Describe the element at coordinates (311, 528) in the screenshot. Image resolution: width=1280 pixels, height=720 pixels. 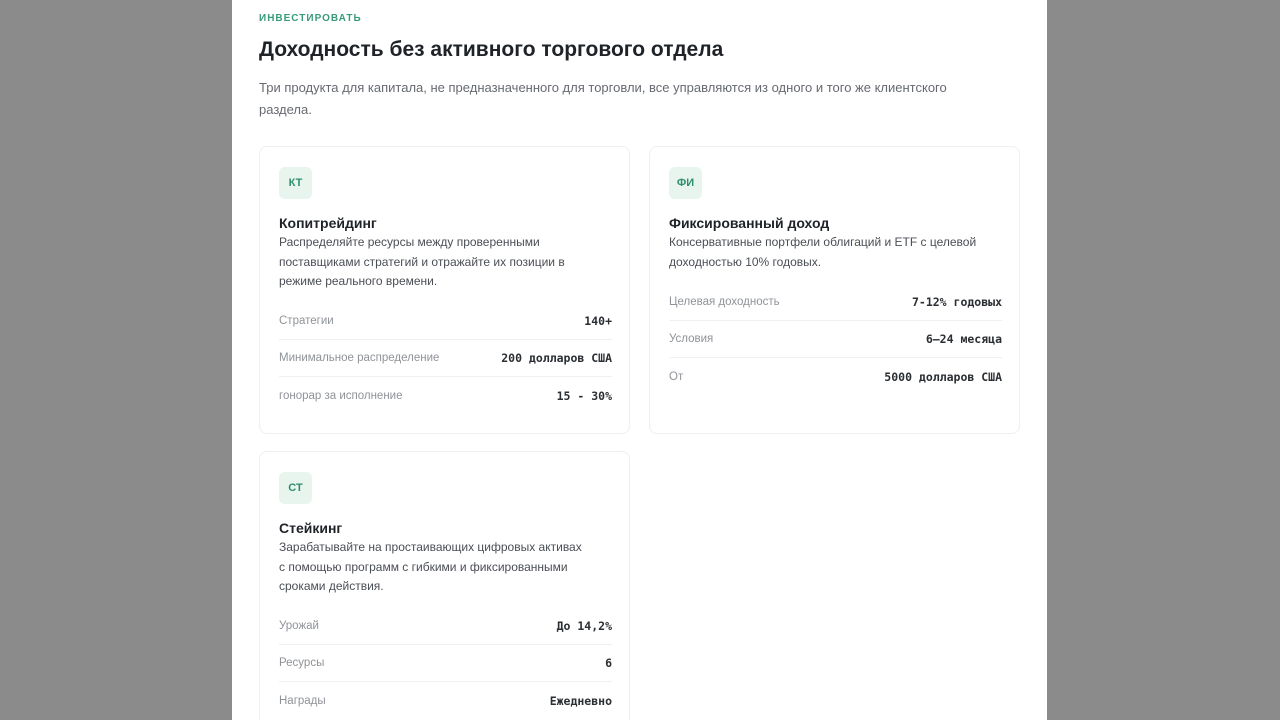
I see `card-title: Стейкинг` at that location.